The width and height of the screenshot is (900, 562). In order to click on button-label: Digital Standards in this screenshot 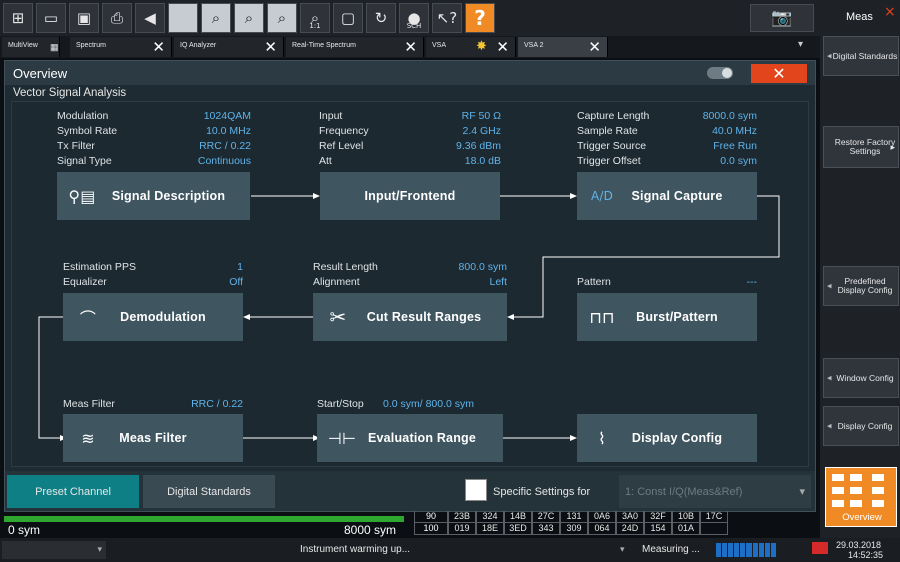, I will do `click(865, 55)`.